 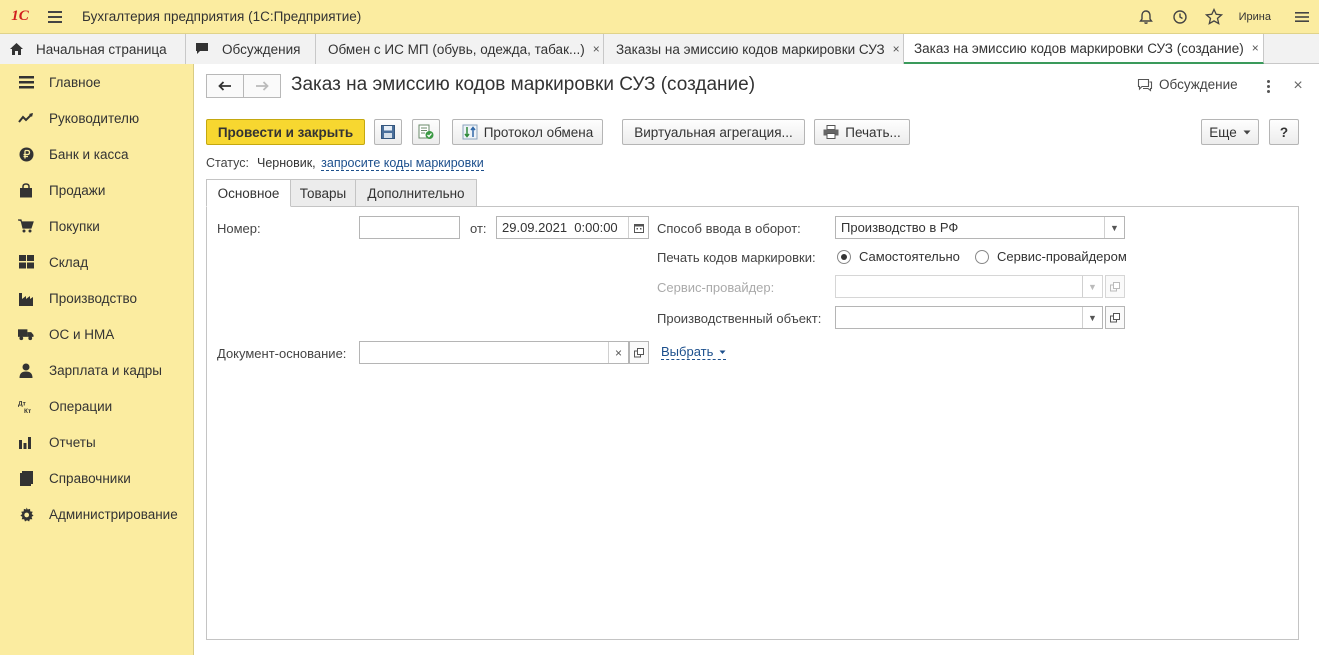 I want to click on sidebar-item-bank: Банк и касса, so click(x=96, y=154).